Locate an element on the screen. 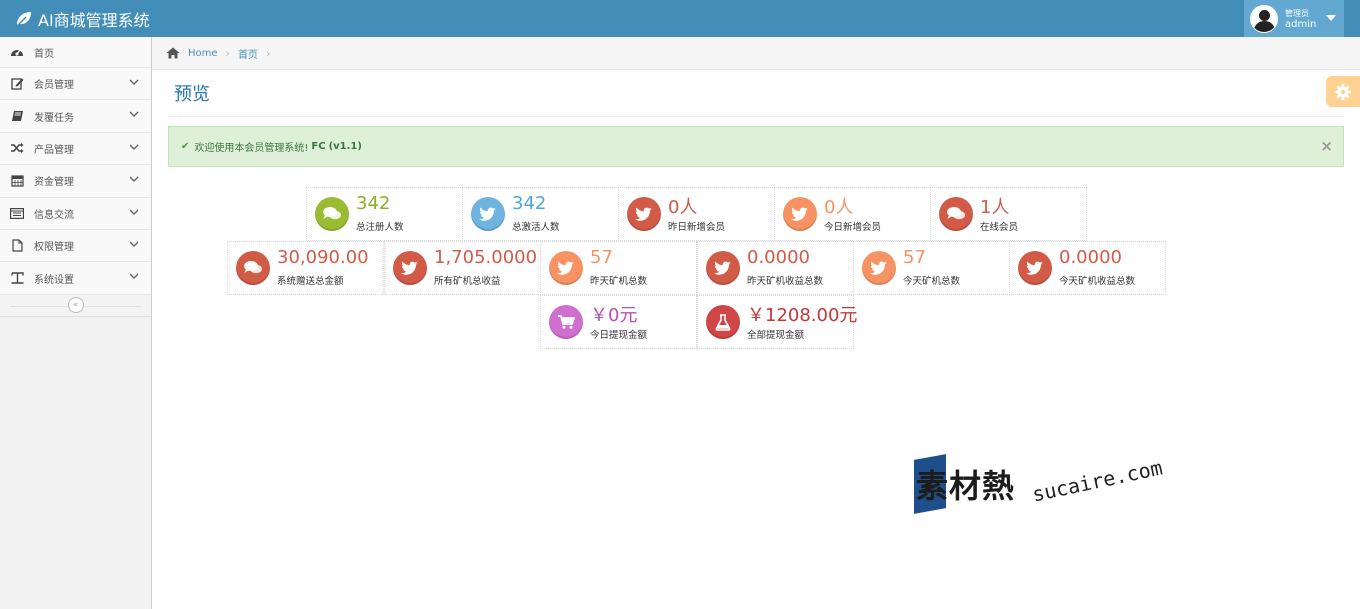  stat-label: 总激活人数 is located at coordinates (536, 227).